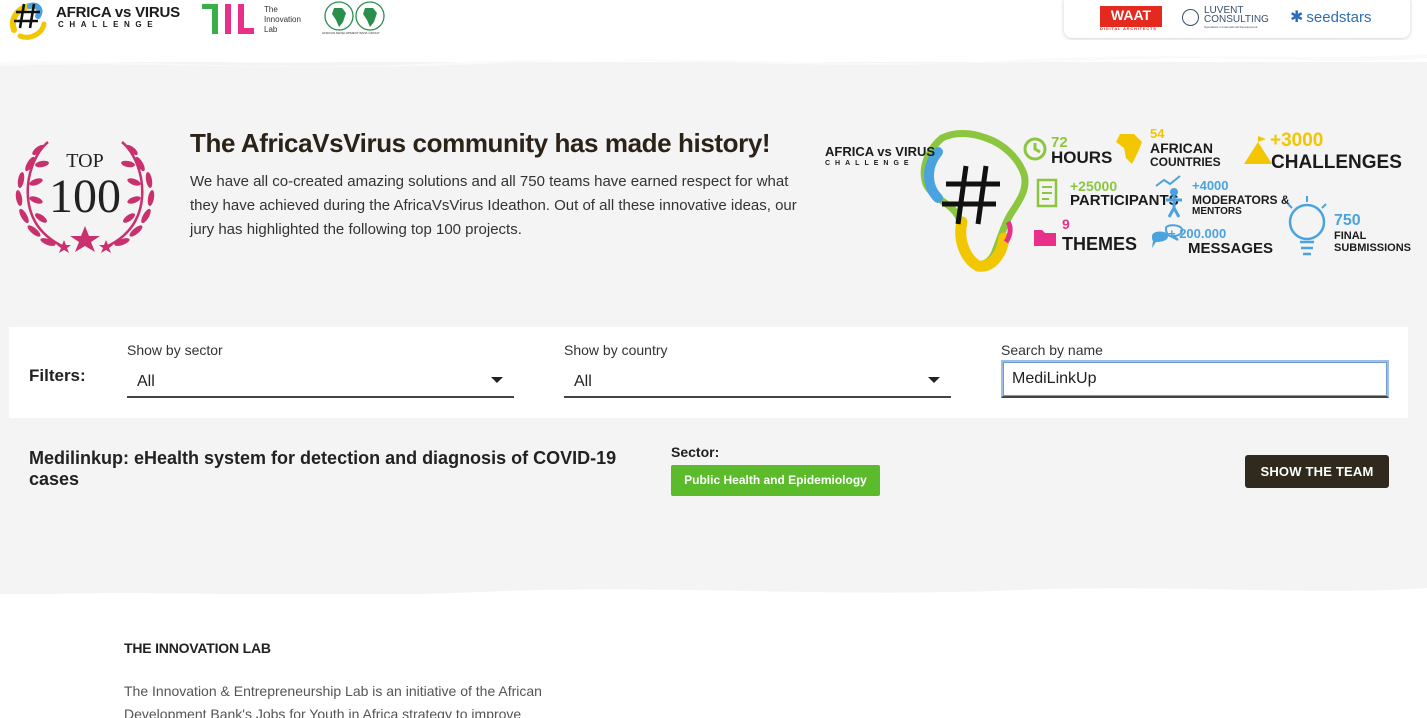 Image resolution: width=1427 pixels, height=718 pixels. I want to click on moderators-number: +4000, so click(1210, 185).